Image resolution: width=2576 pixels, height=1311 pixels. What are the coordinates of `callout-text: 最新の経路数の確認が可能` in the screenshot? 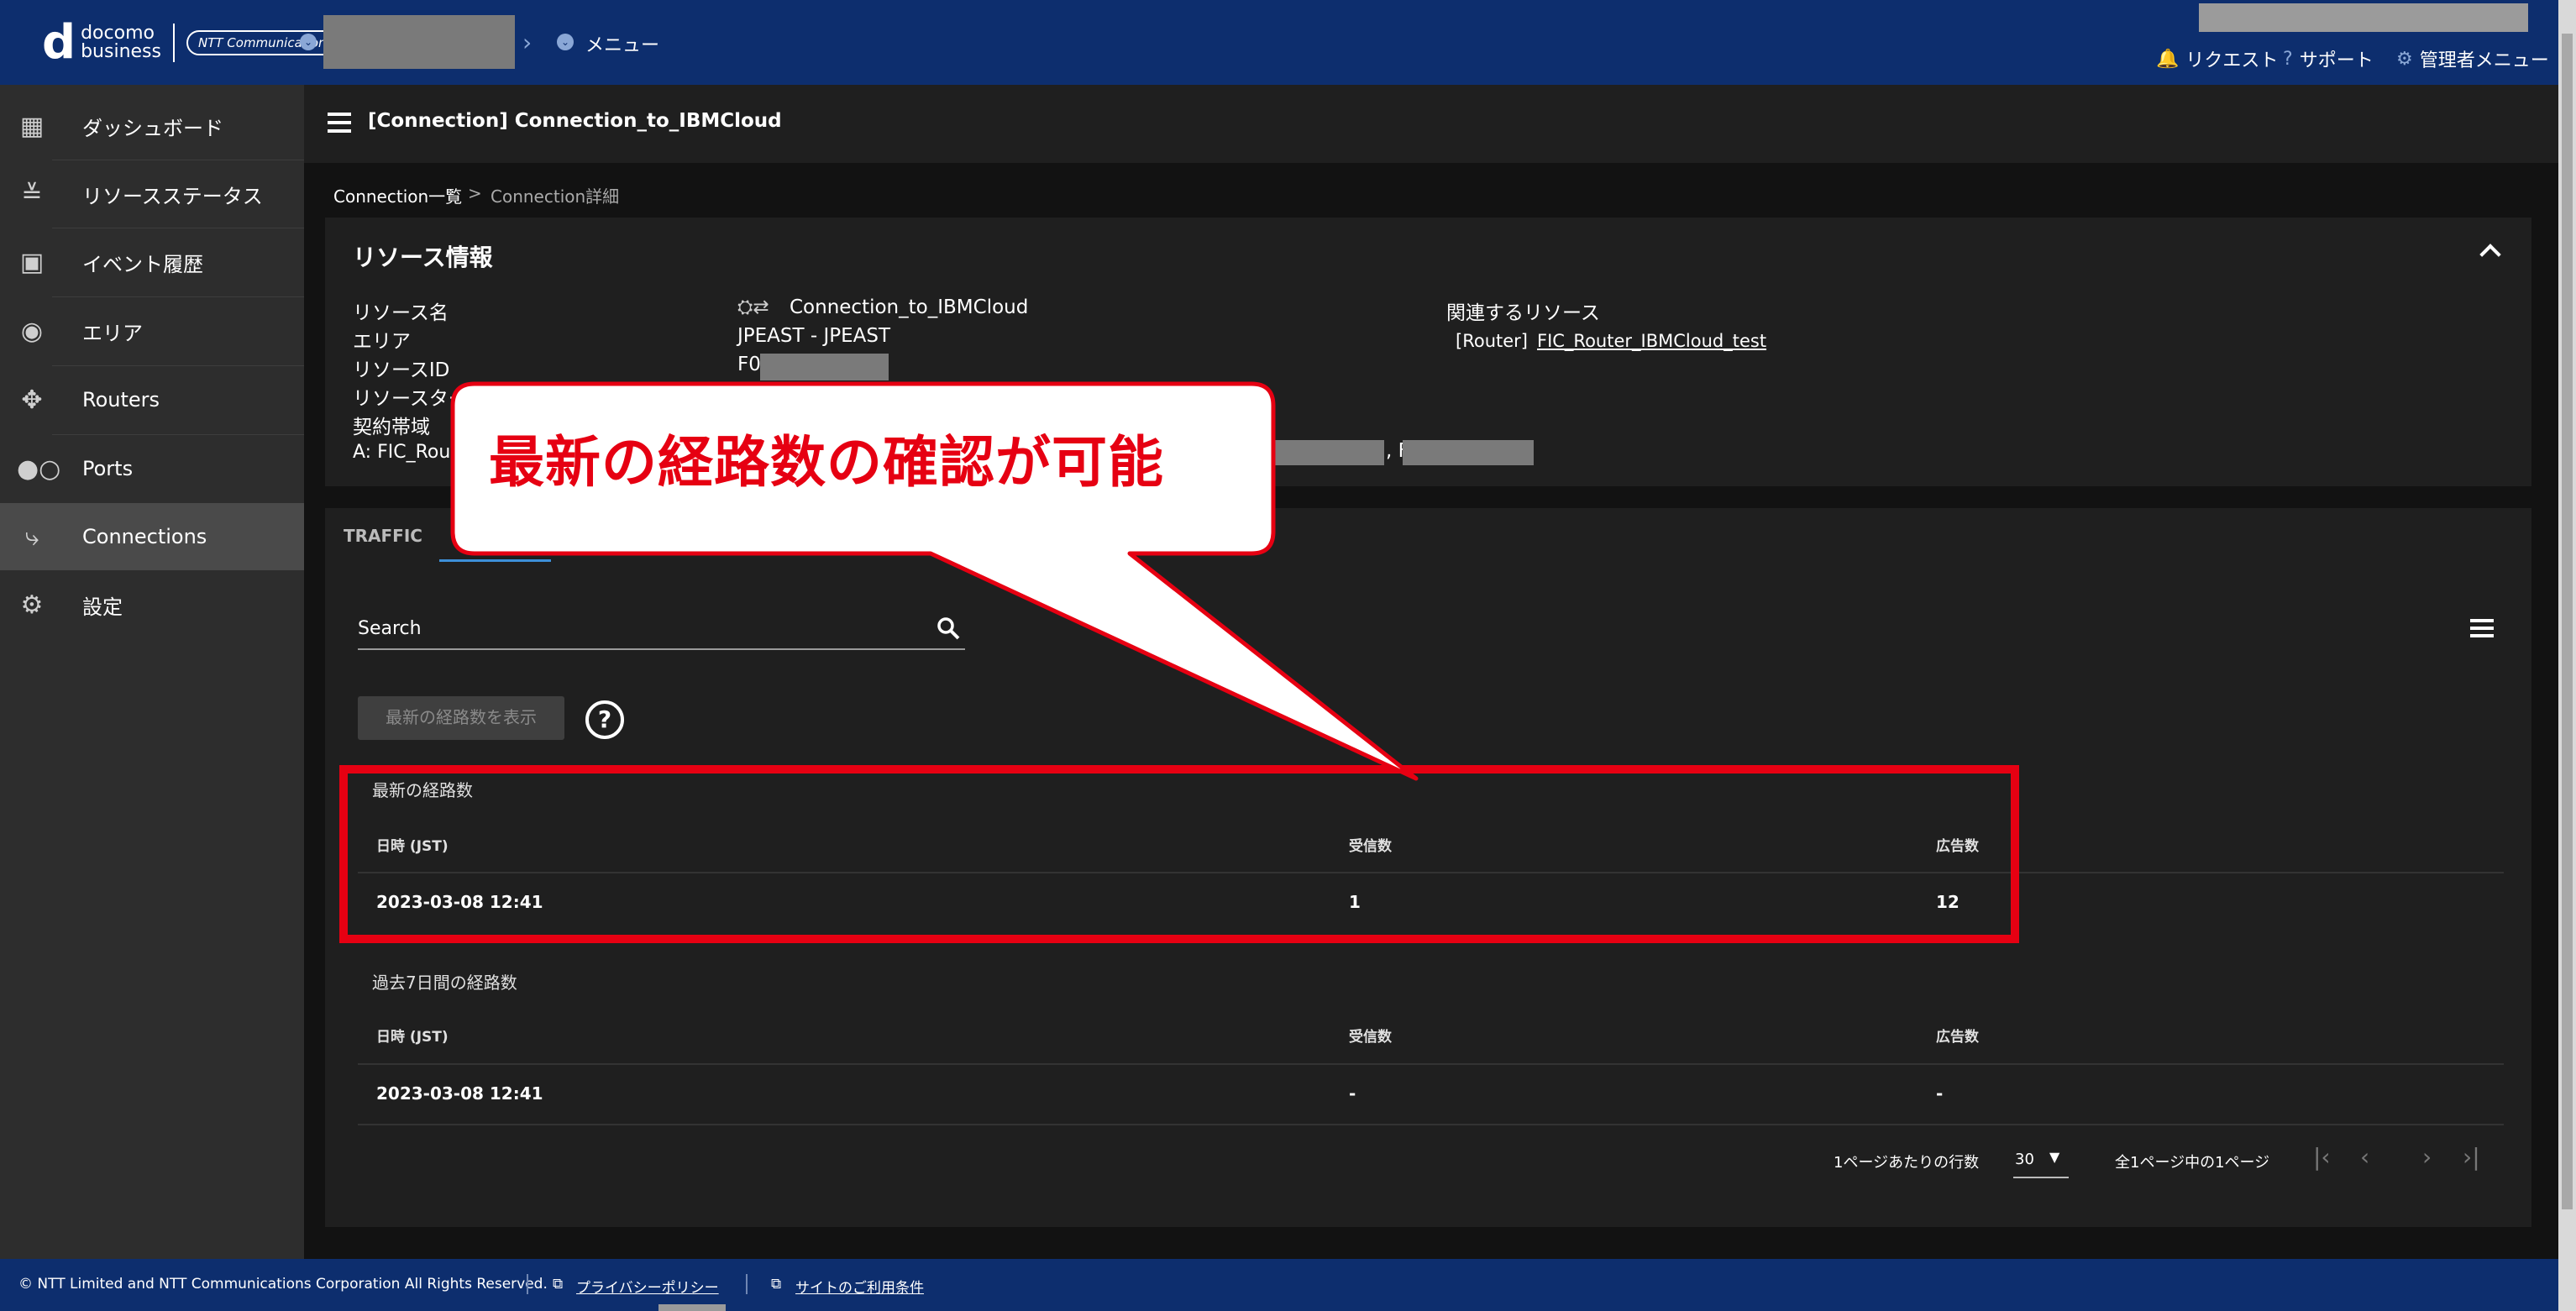 It's located at (826, 463).